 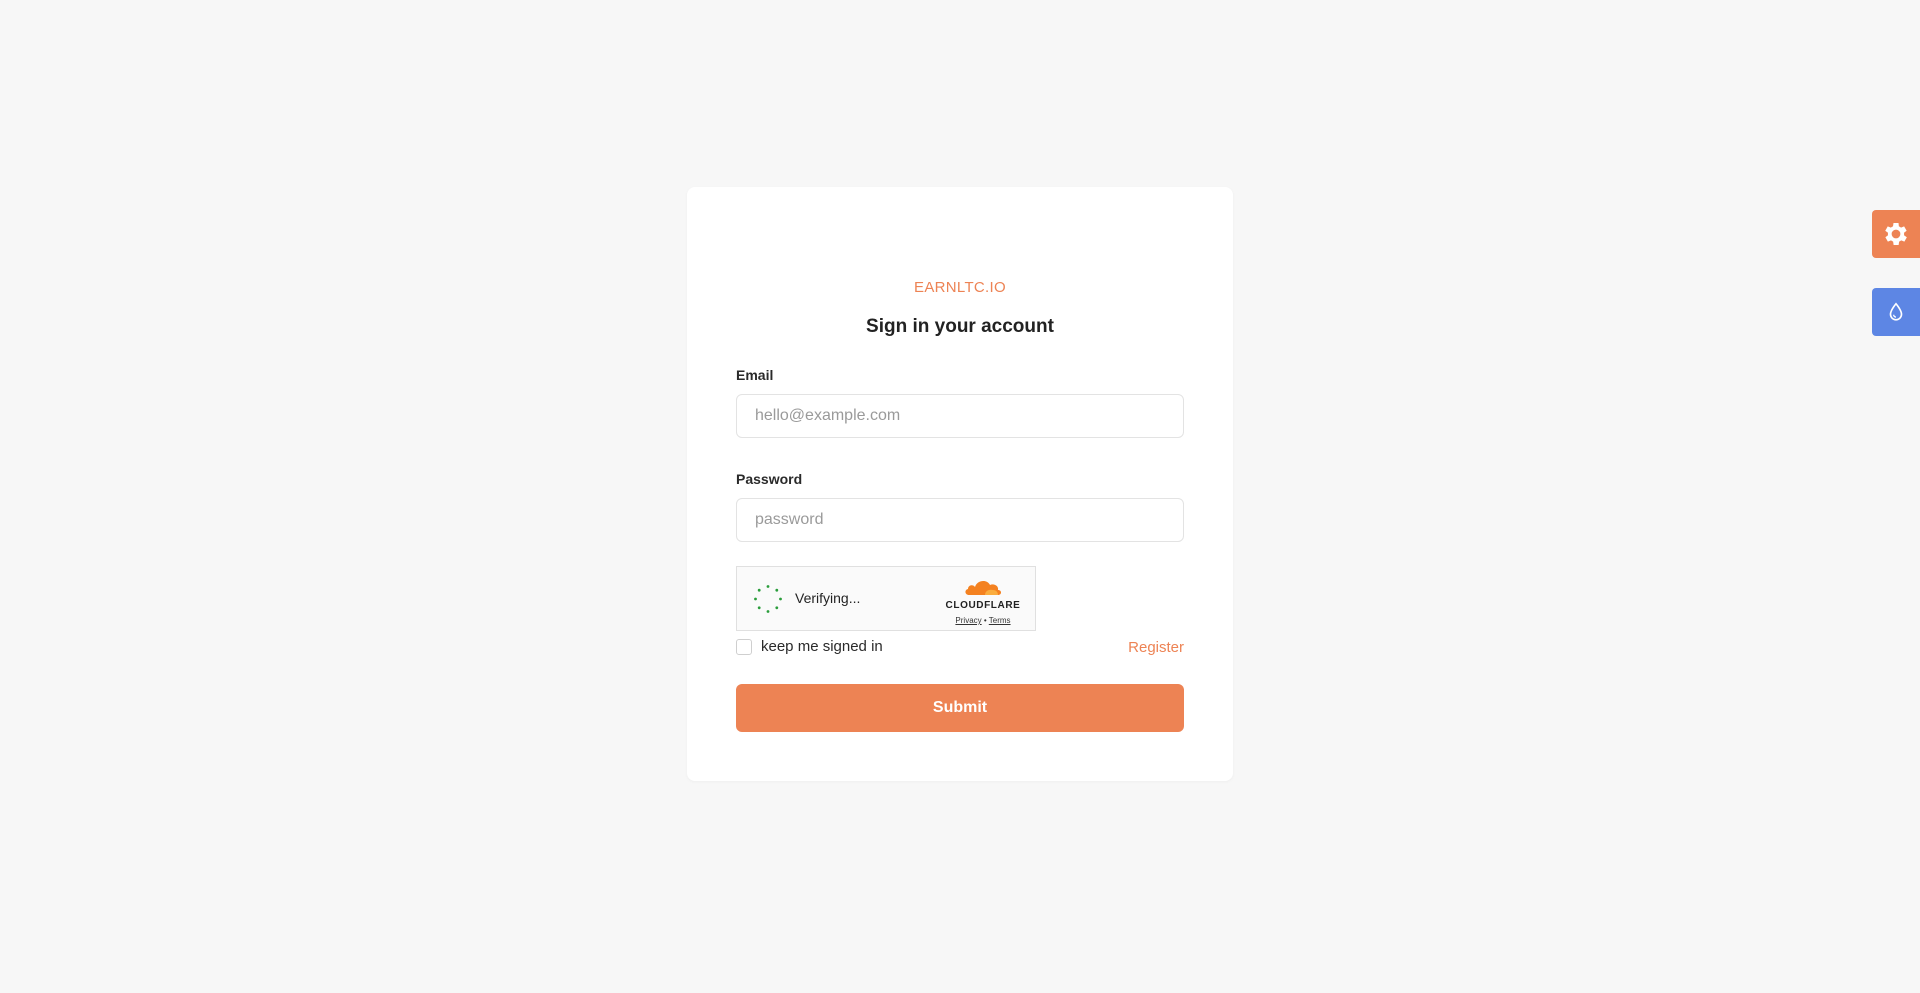 I want to click on droplet-icon, so click(x=1896, y=311).